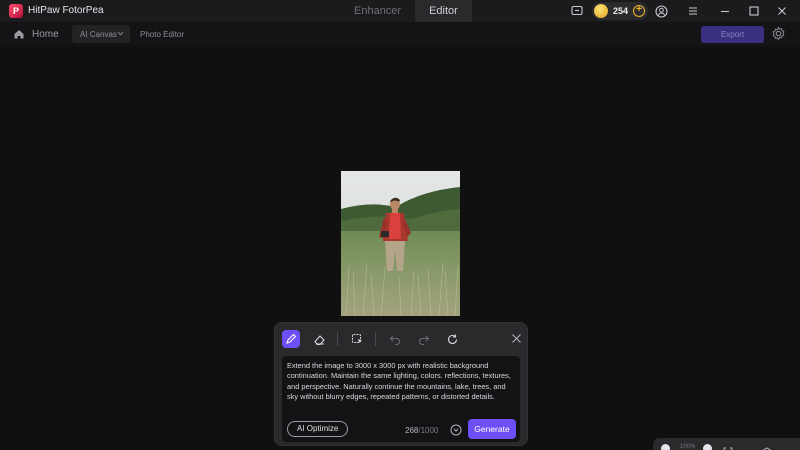 The image size is (800, 450). I want to click on credit-count: 254, so click(621, 11).